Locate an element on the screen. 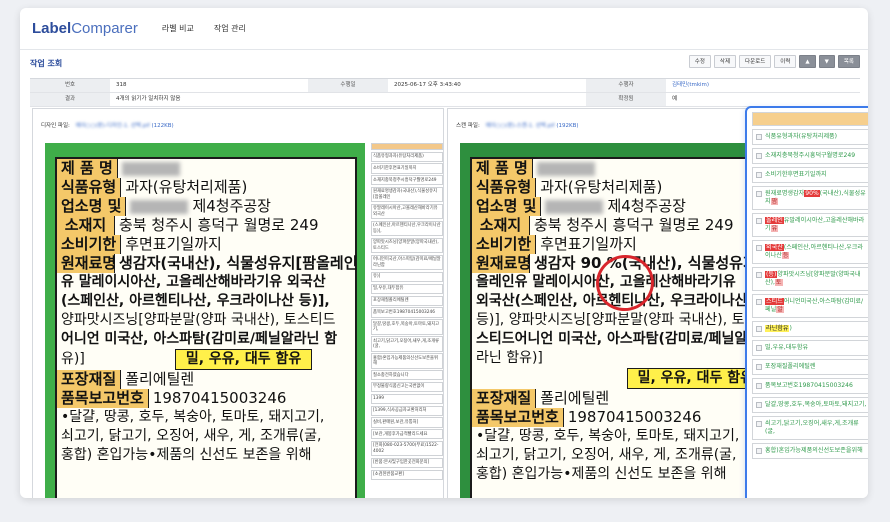  prev-up-icon: ▲ is located at coordinates (807, 61).